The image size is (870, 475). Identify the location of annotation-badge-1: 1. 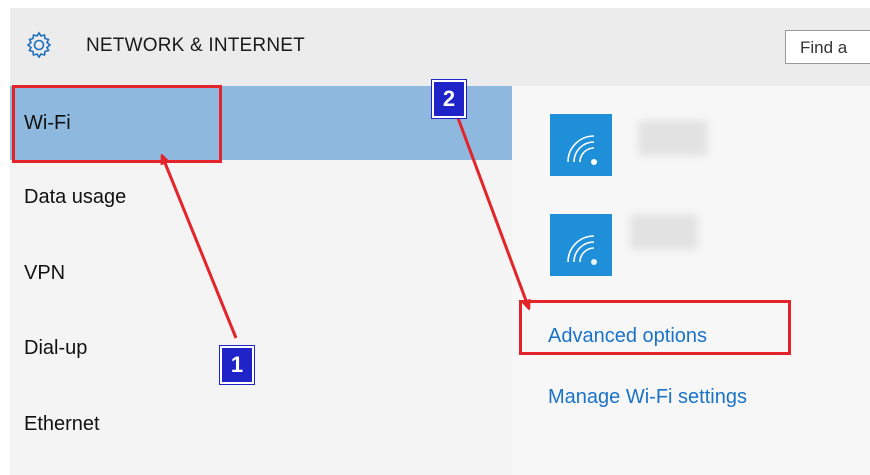
(237, 365).